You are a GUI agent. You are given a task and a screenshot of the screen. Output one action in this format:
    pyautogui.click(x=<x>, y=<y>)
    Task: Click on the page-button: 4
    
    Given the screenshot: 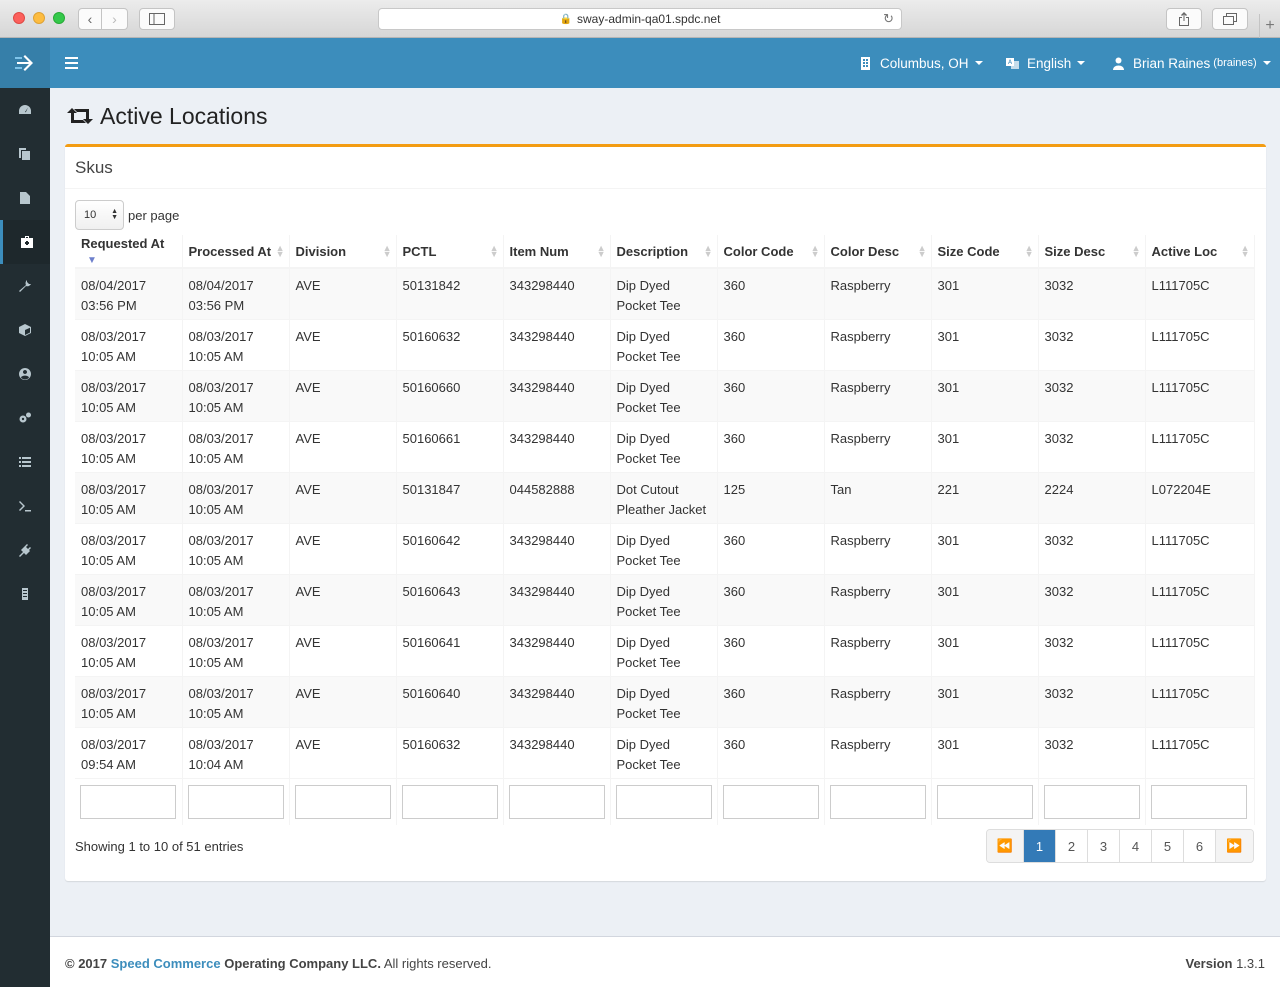 What is the action you would take?
    pyautogui.click(x=1136, y=846)
    